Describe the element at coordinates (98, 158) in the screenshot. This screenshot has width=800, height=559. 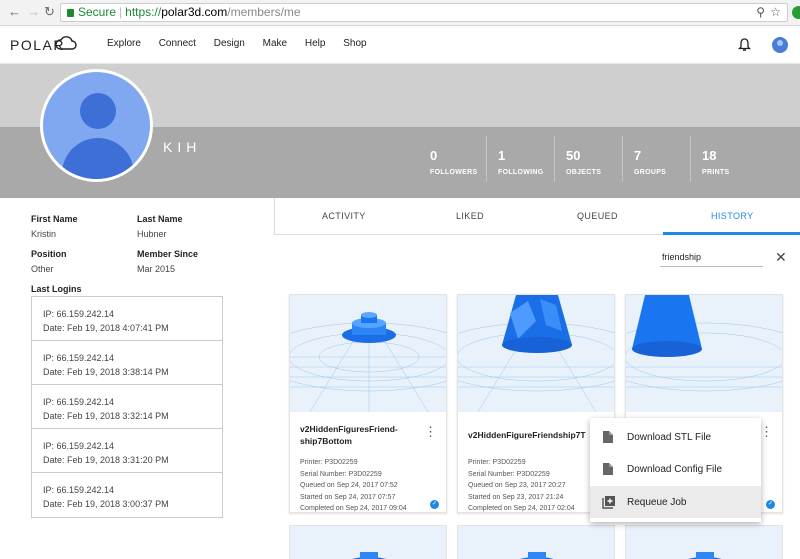
I see `avatar-body` at that location.